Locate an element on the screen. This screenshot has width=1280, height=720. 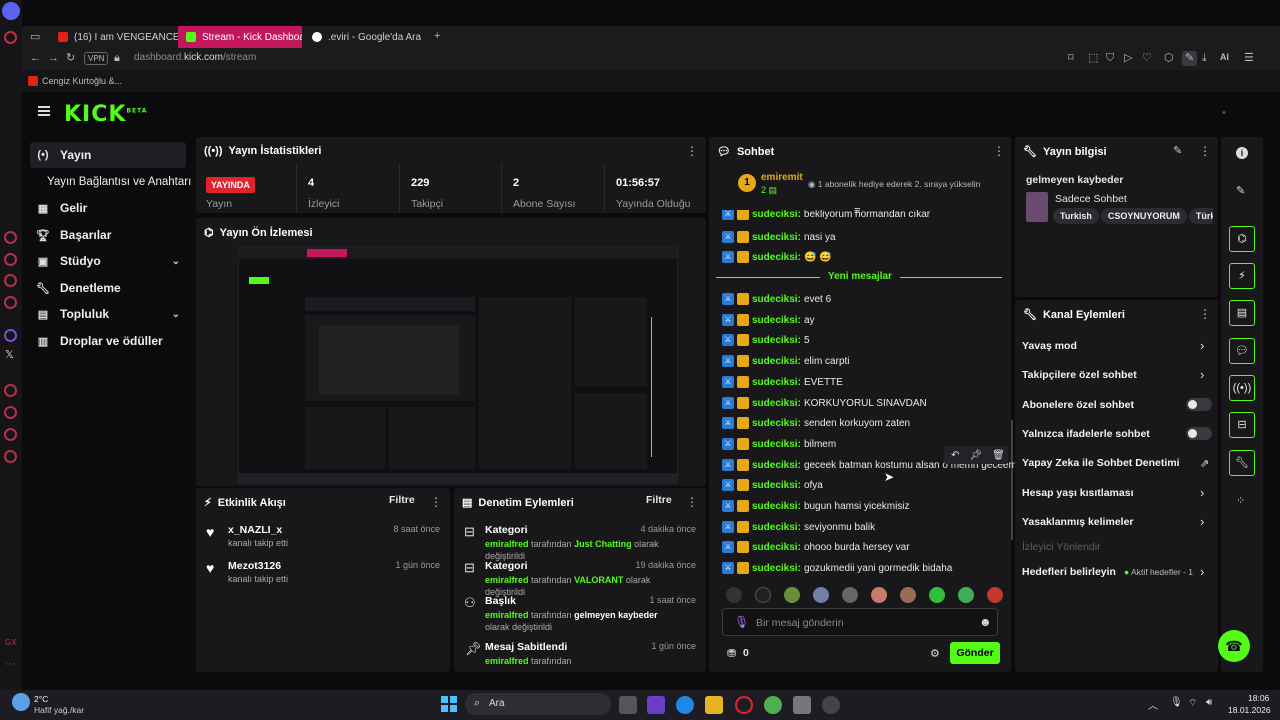
activity-filter-button: Filtre is located at coordinates (402, 500).